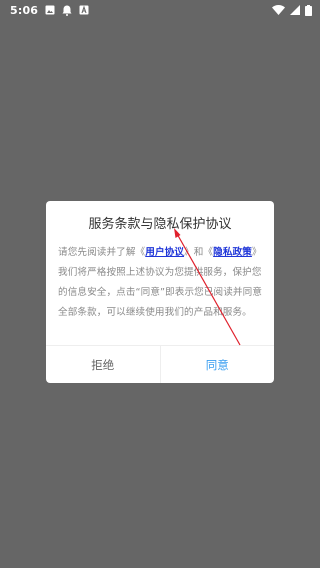 Image resolution: width=320 pixels, height=568 pixels. Describe the element at coordinates (232, 252) in the screenshot. I see `privacy-policy-link: 隐私政策` at that location.